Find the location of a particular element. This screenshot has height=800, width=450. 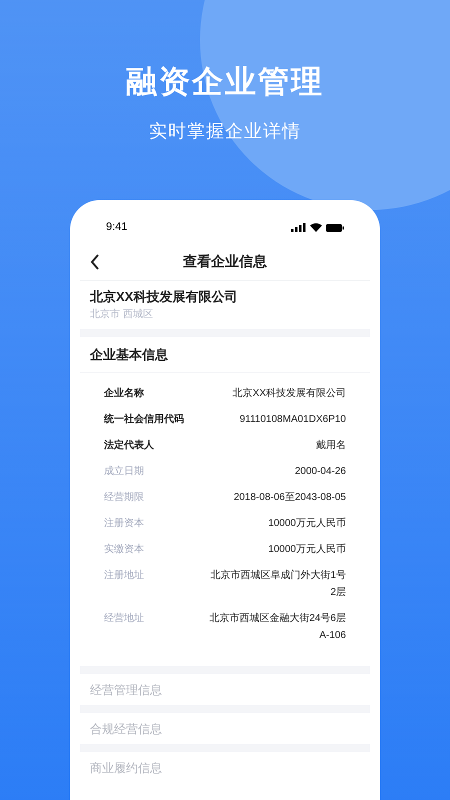

page-title: 查看企业信息 is located at coordinates (225, 261).